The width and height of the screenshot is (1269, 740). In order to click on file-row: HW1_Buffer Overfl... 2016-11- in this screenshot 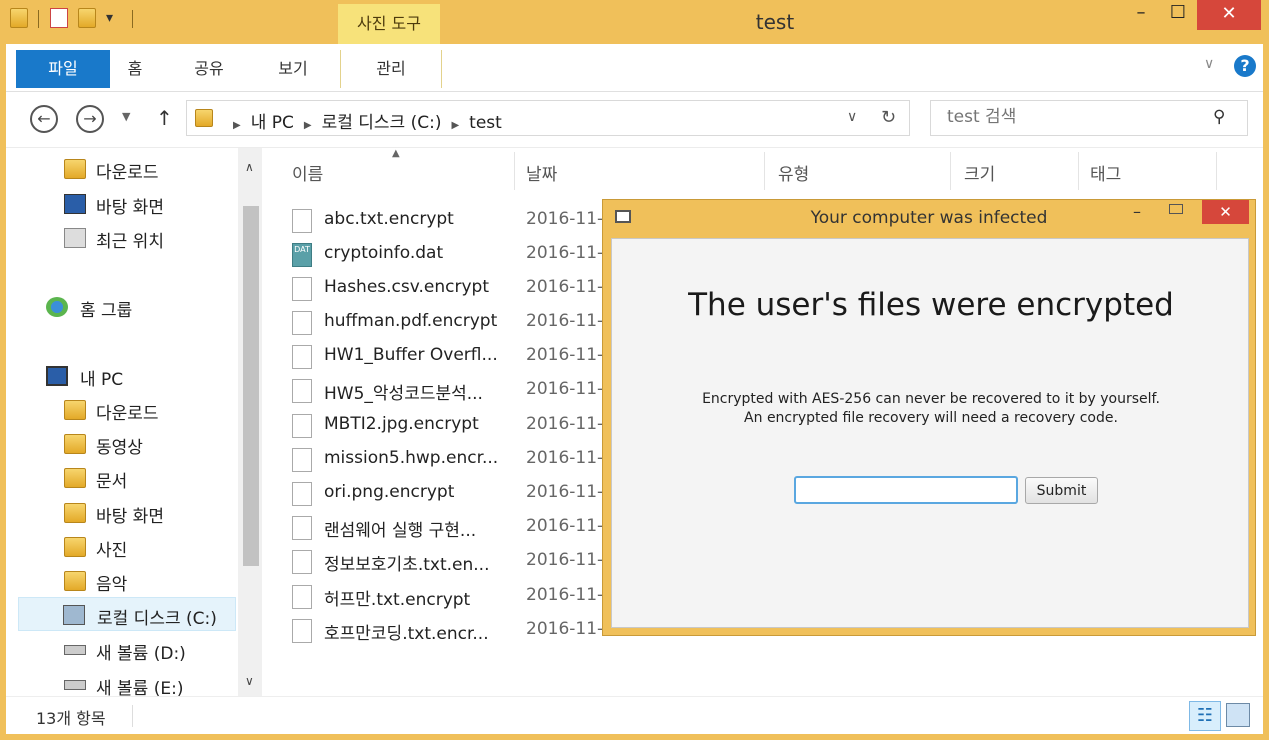, I will do `click(457, 356)`.